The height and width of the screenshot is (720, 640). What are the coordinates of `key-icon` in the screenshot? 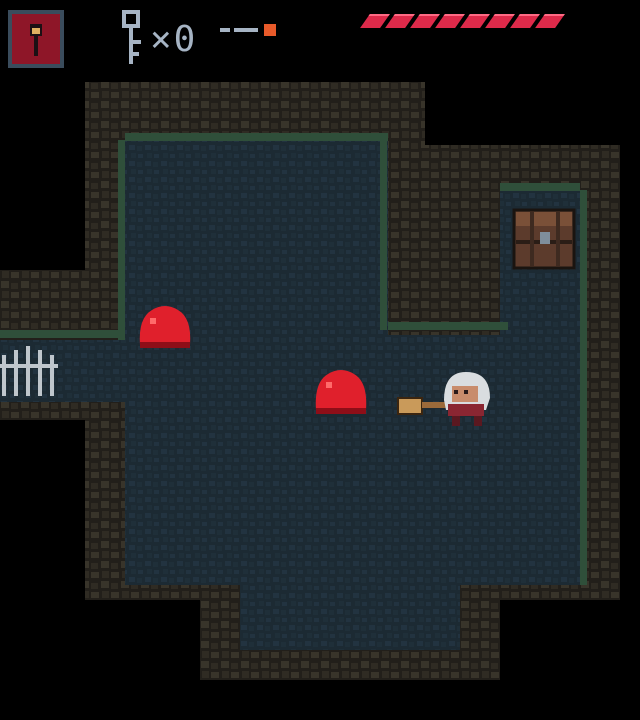 It's located at (131, 37).